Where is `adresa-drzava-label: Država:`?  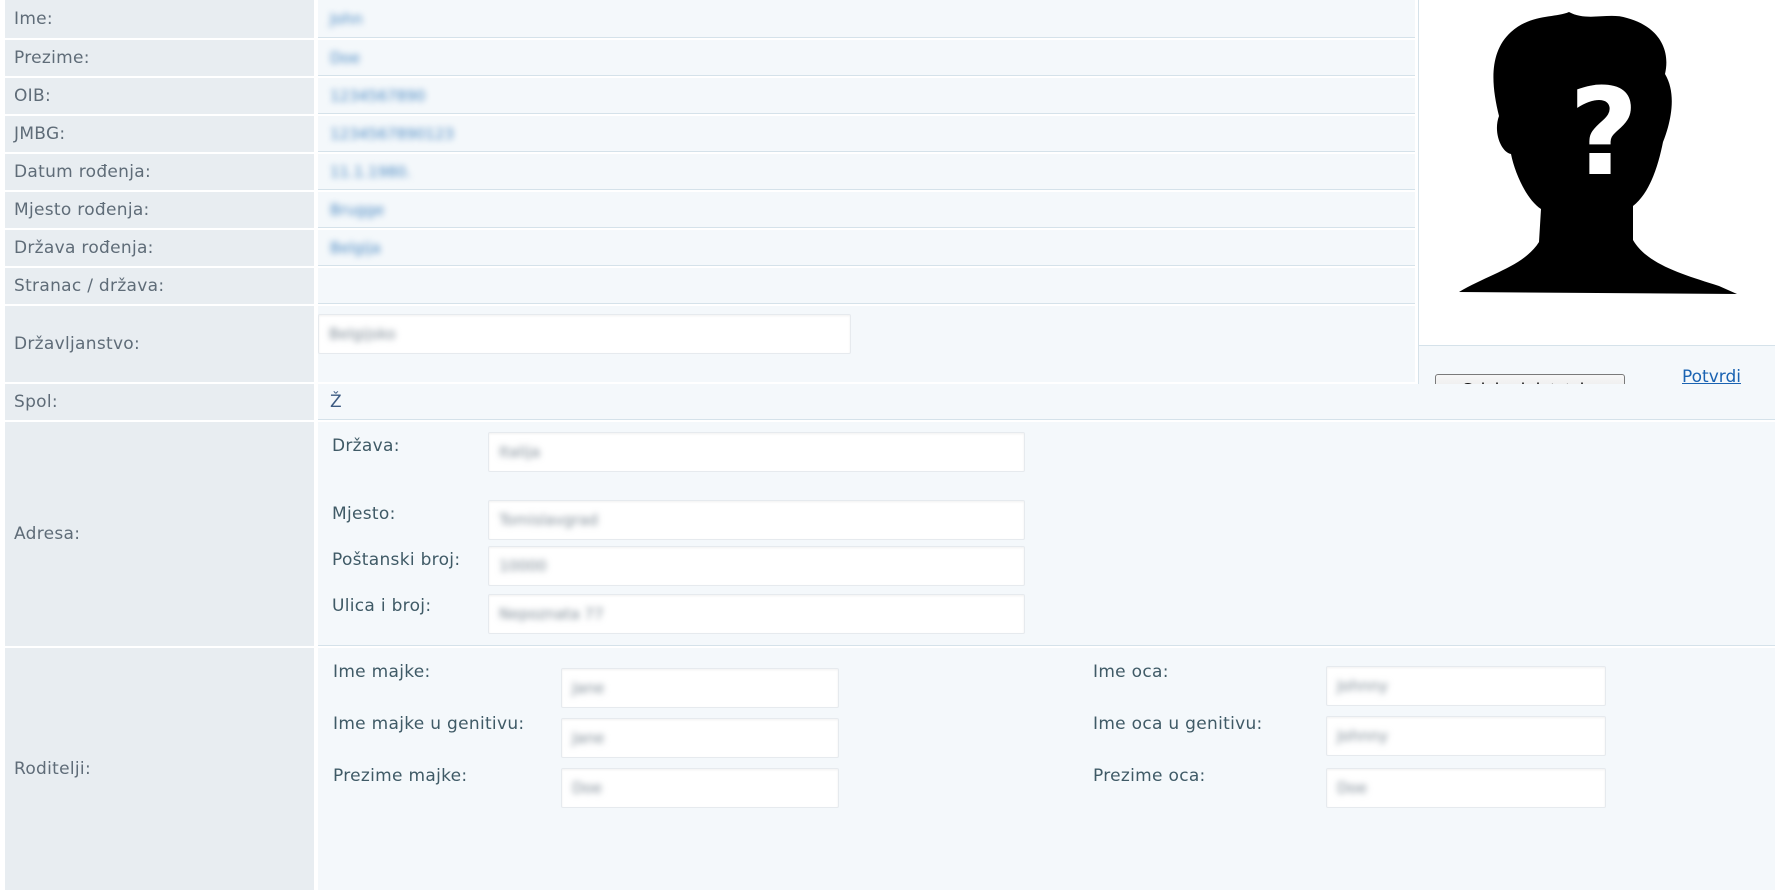
adresa-drzava-label: Država: is located at coordinates (366, 446).